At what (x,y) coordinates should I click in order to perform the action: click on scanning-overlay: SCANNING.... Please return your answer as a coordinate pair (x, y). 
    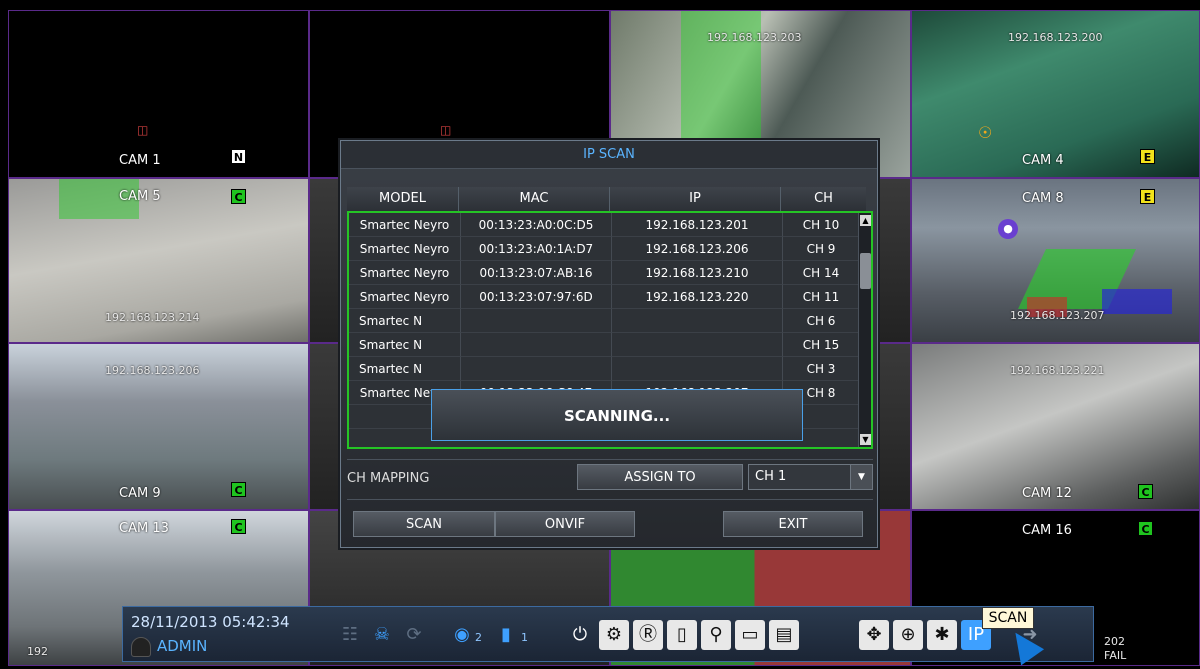
    Looking at the image, I should click on (617, 415).